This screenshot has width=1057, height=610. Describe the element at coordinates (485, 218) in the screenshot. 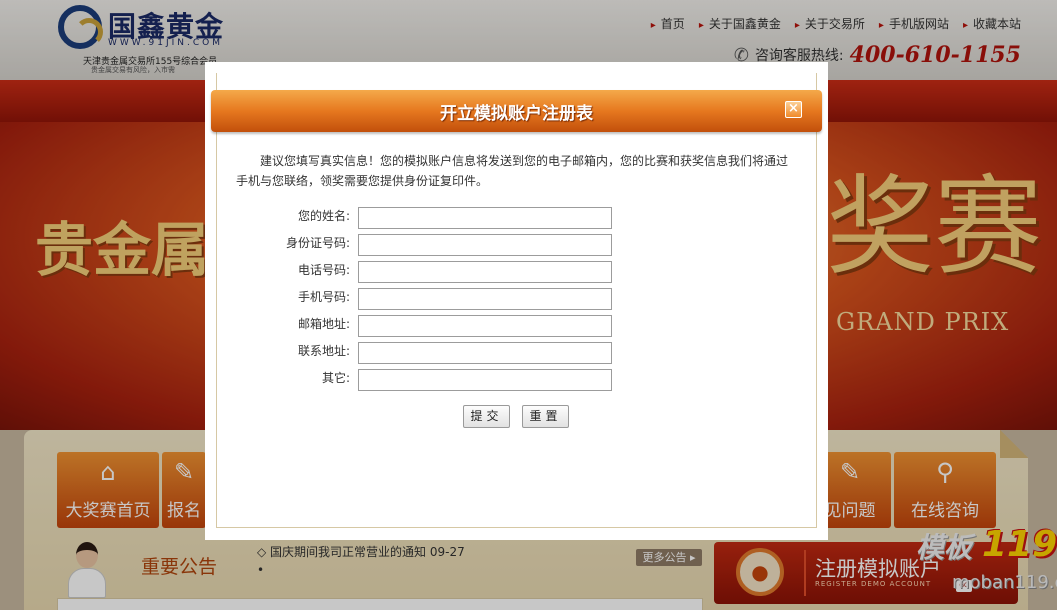

I see `name-input` at that location.